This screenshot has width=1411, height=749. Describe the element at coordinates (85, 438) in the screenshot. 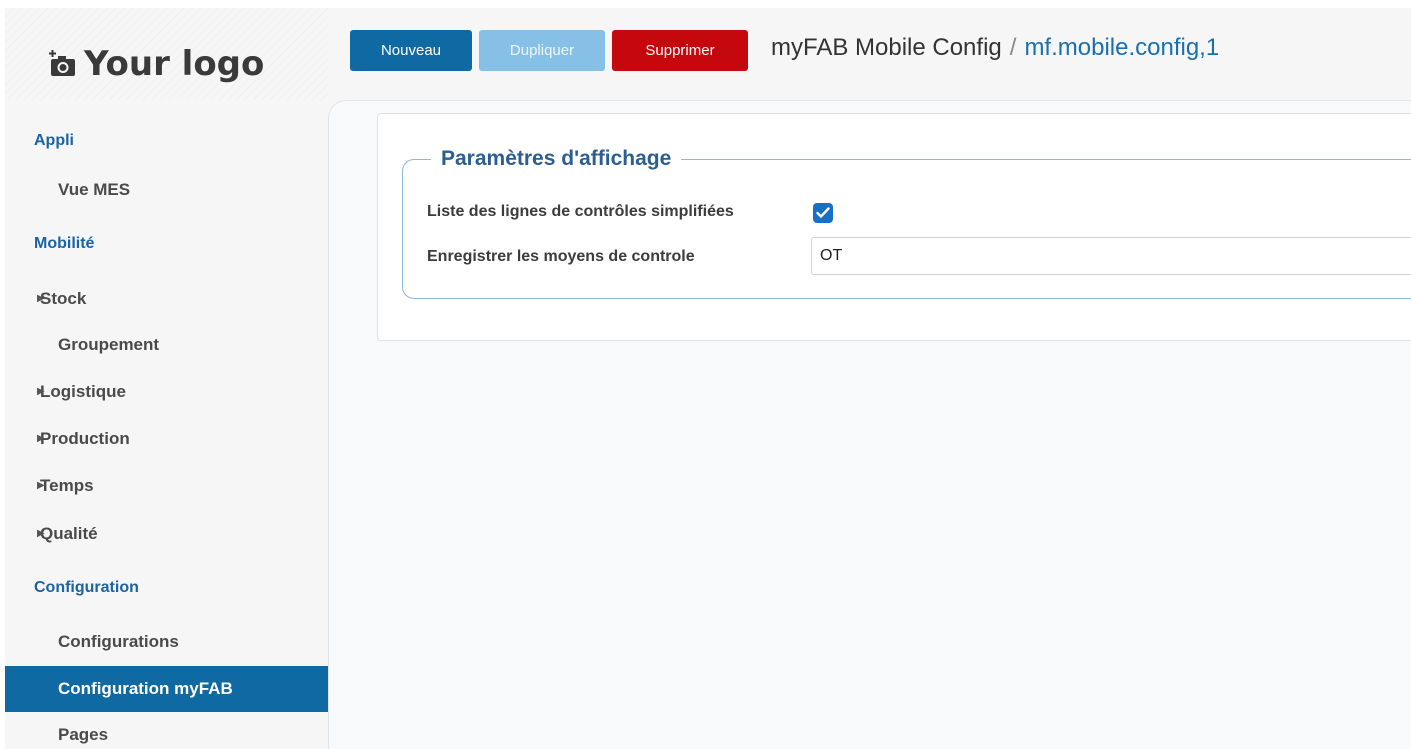

I see `sidebar-item-label: Production` at that location.